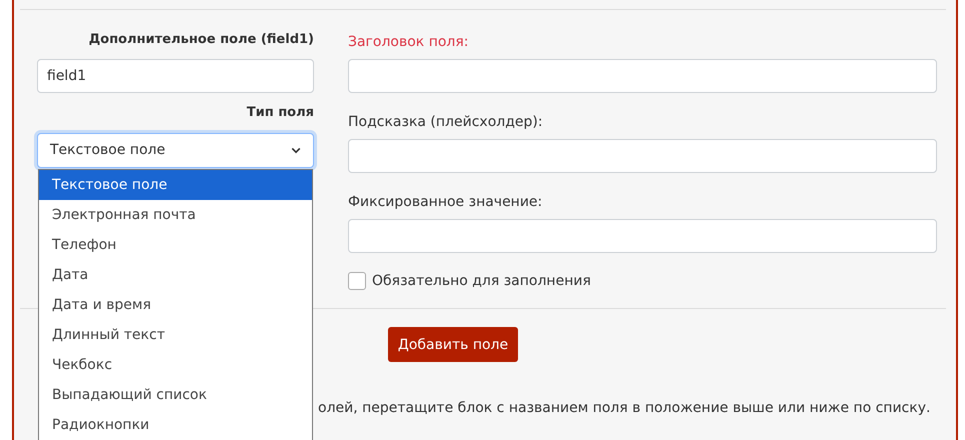  What do you see at coordinates (201, 40) in the screenshot?
I see `field-heading: Дополнительное поле (field1)` at bounding box center [201, 40].